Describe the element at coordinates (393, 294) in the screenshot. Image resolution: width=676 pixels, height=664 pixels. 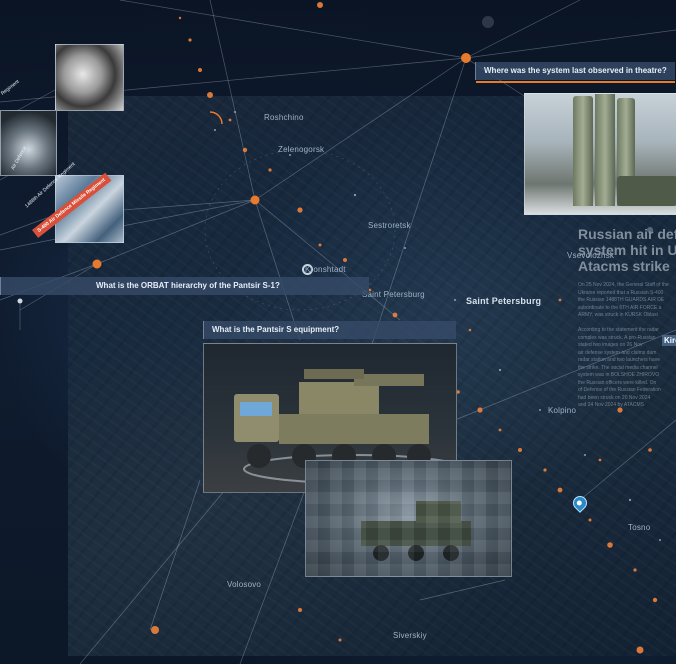
I see `map-label-saint-petersburg: Saint Petersburg` at that location.